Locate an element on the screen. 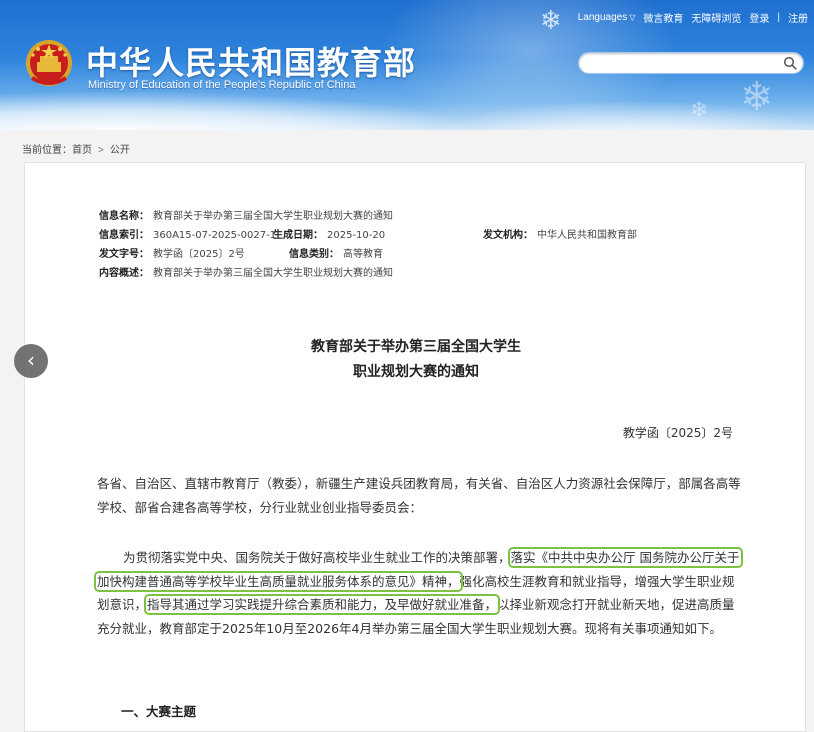 The height and width of the screenshot is (732, 814). chevron-down-icon: ▽ is located at coordinates (632, 17).